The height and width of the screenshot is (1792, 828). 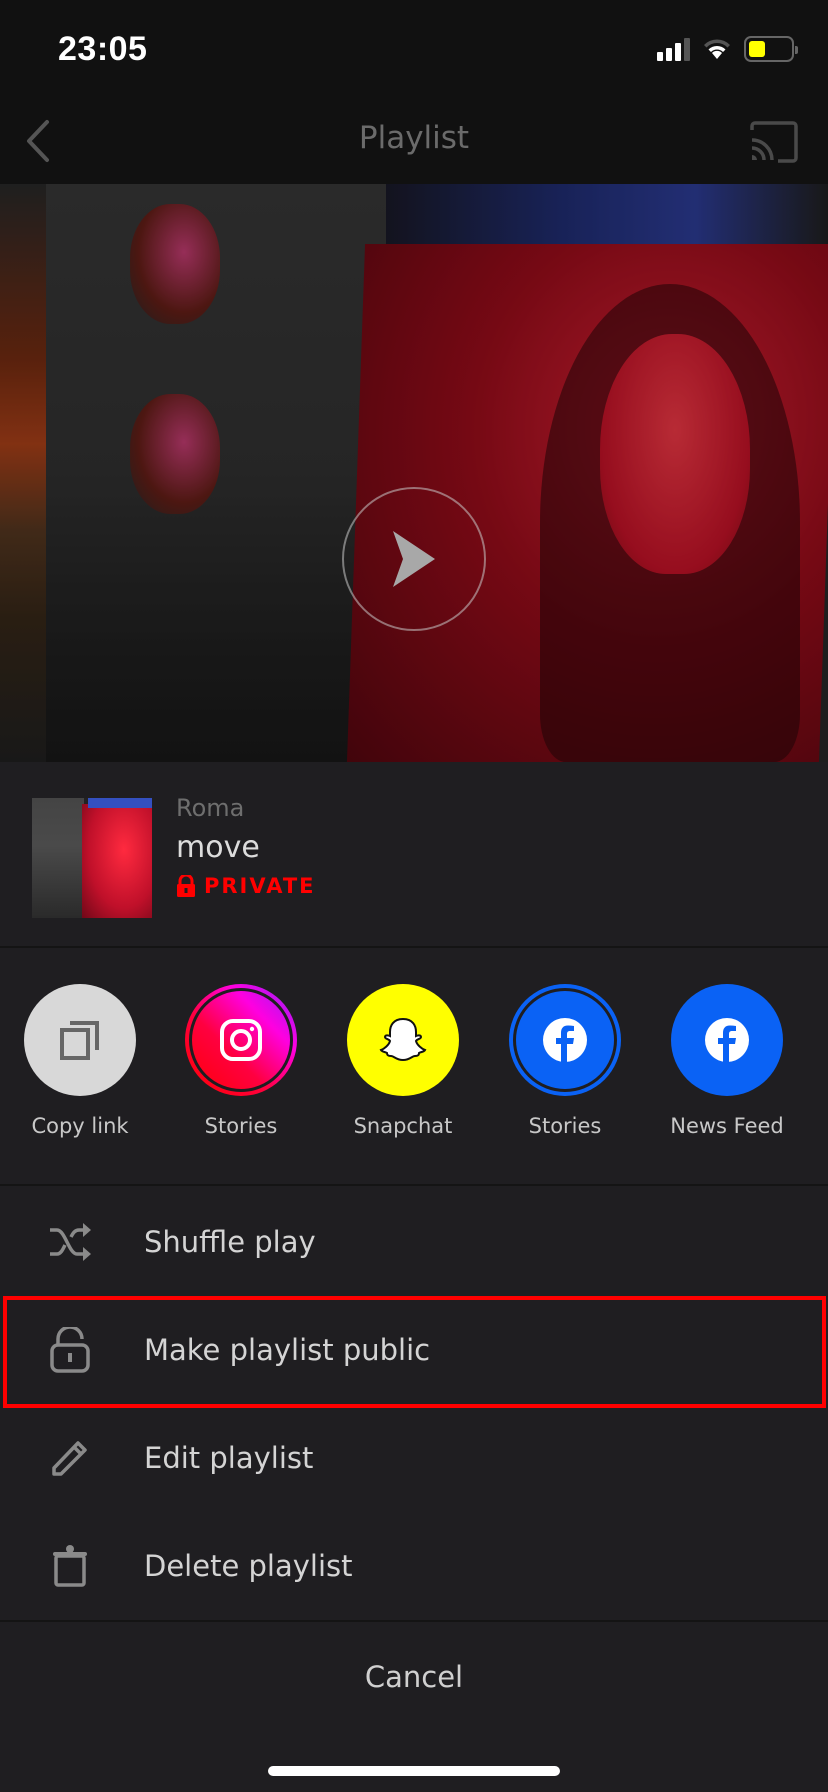 I want to click on share-label: News Feed, so click(x=727, y=1126).